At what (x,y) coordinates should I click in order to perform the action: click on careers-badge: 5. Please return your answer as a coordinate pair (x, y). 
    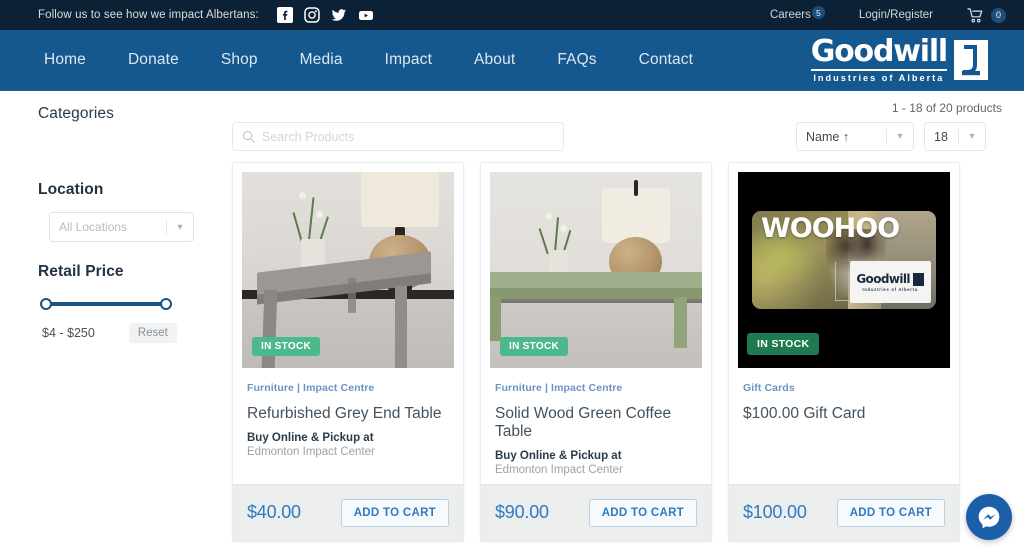
    Looking at the image, I should click on (818, 12).